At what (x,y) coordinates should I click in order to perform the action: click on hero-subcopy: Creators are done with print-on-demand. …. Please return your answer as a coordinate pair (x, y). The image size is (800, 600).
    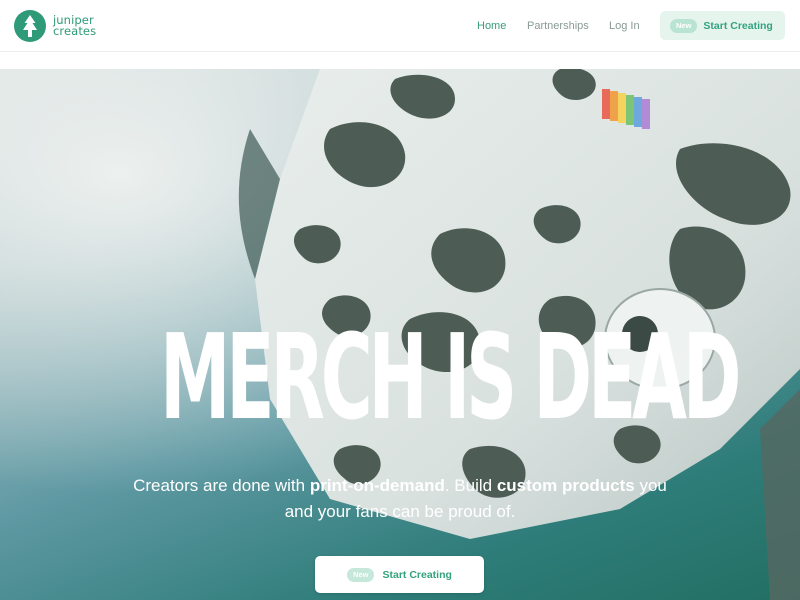
    Looking at the image, I should click on (400, 499).